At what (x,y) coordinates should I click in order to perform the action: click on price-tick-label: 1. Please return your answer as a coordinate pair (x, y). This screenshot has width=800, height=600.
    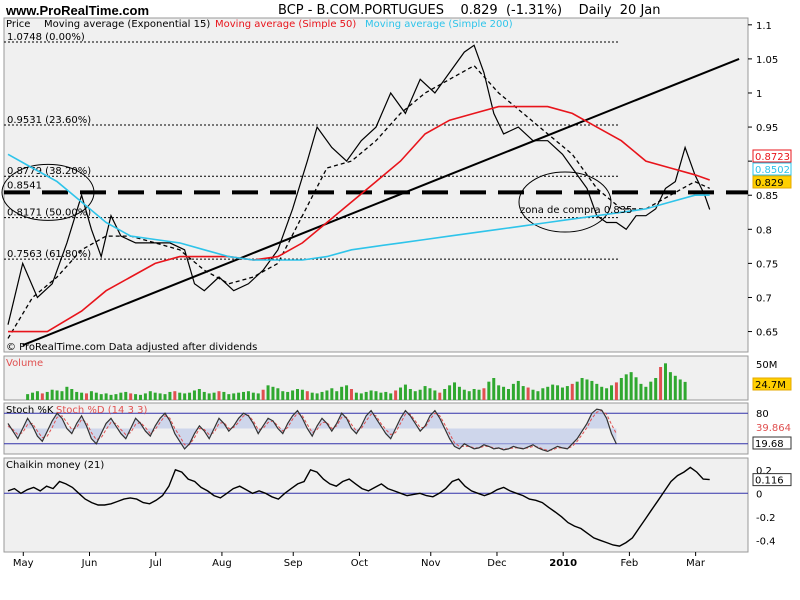
    Looking at the image, I should click on (759, 94).